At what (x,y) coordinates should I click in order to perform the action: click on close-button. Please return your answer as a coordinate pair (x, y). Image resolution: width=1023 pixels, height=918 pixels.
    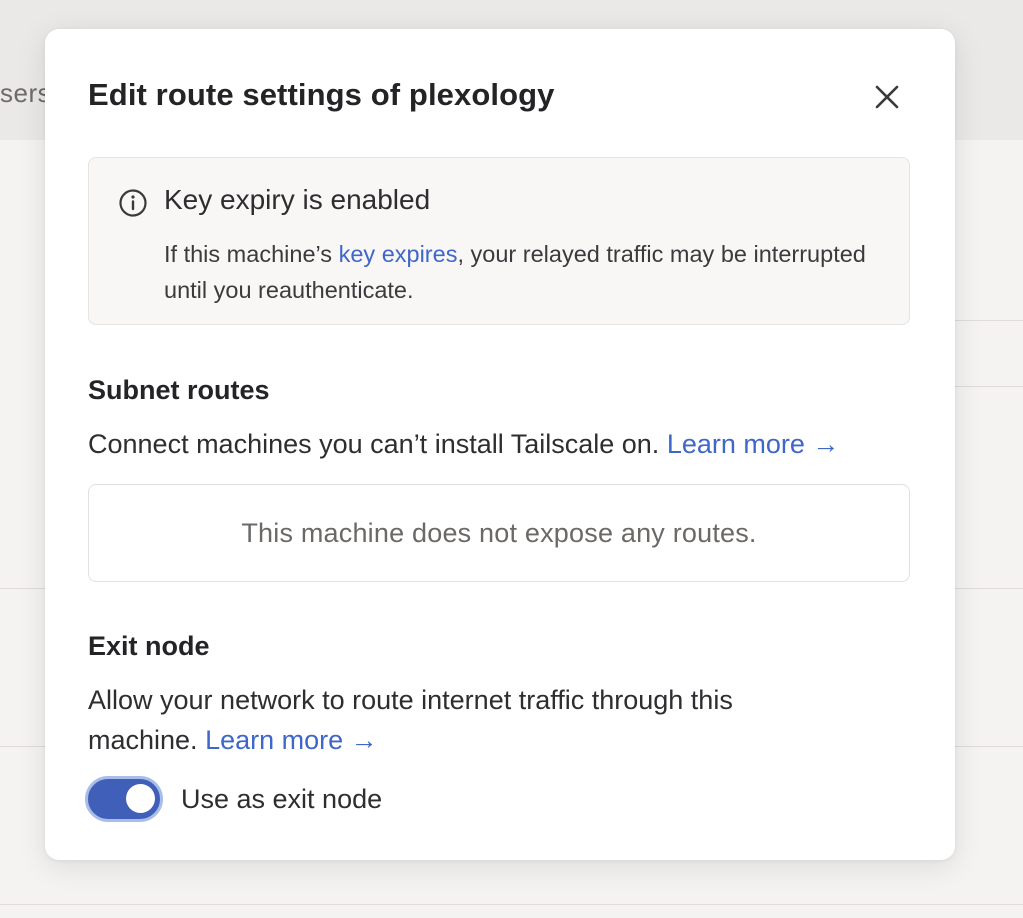
    Looking at the image, I should click on (887, 97).